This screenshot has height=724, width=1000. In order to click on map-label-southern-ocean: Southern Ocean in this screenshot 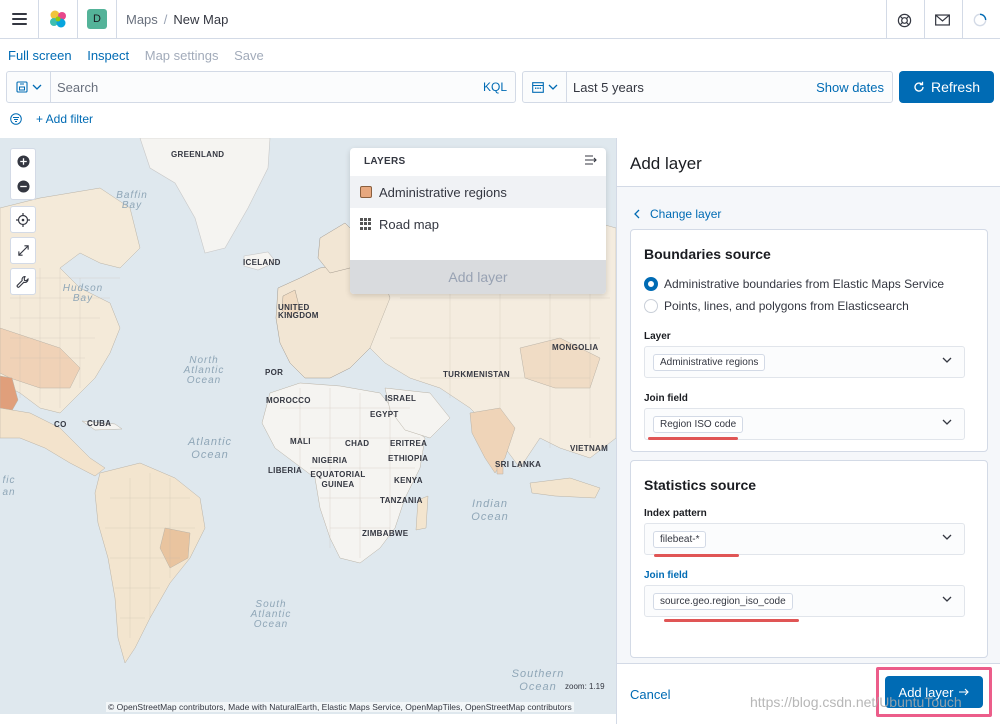, I will do `click(538, 680)`.